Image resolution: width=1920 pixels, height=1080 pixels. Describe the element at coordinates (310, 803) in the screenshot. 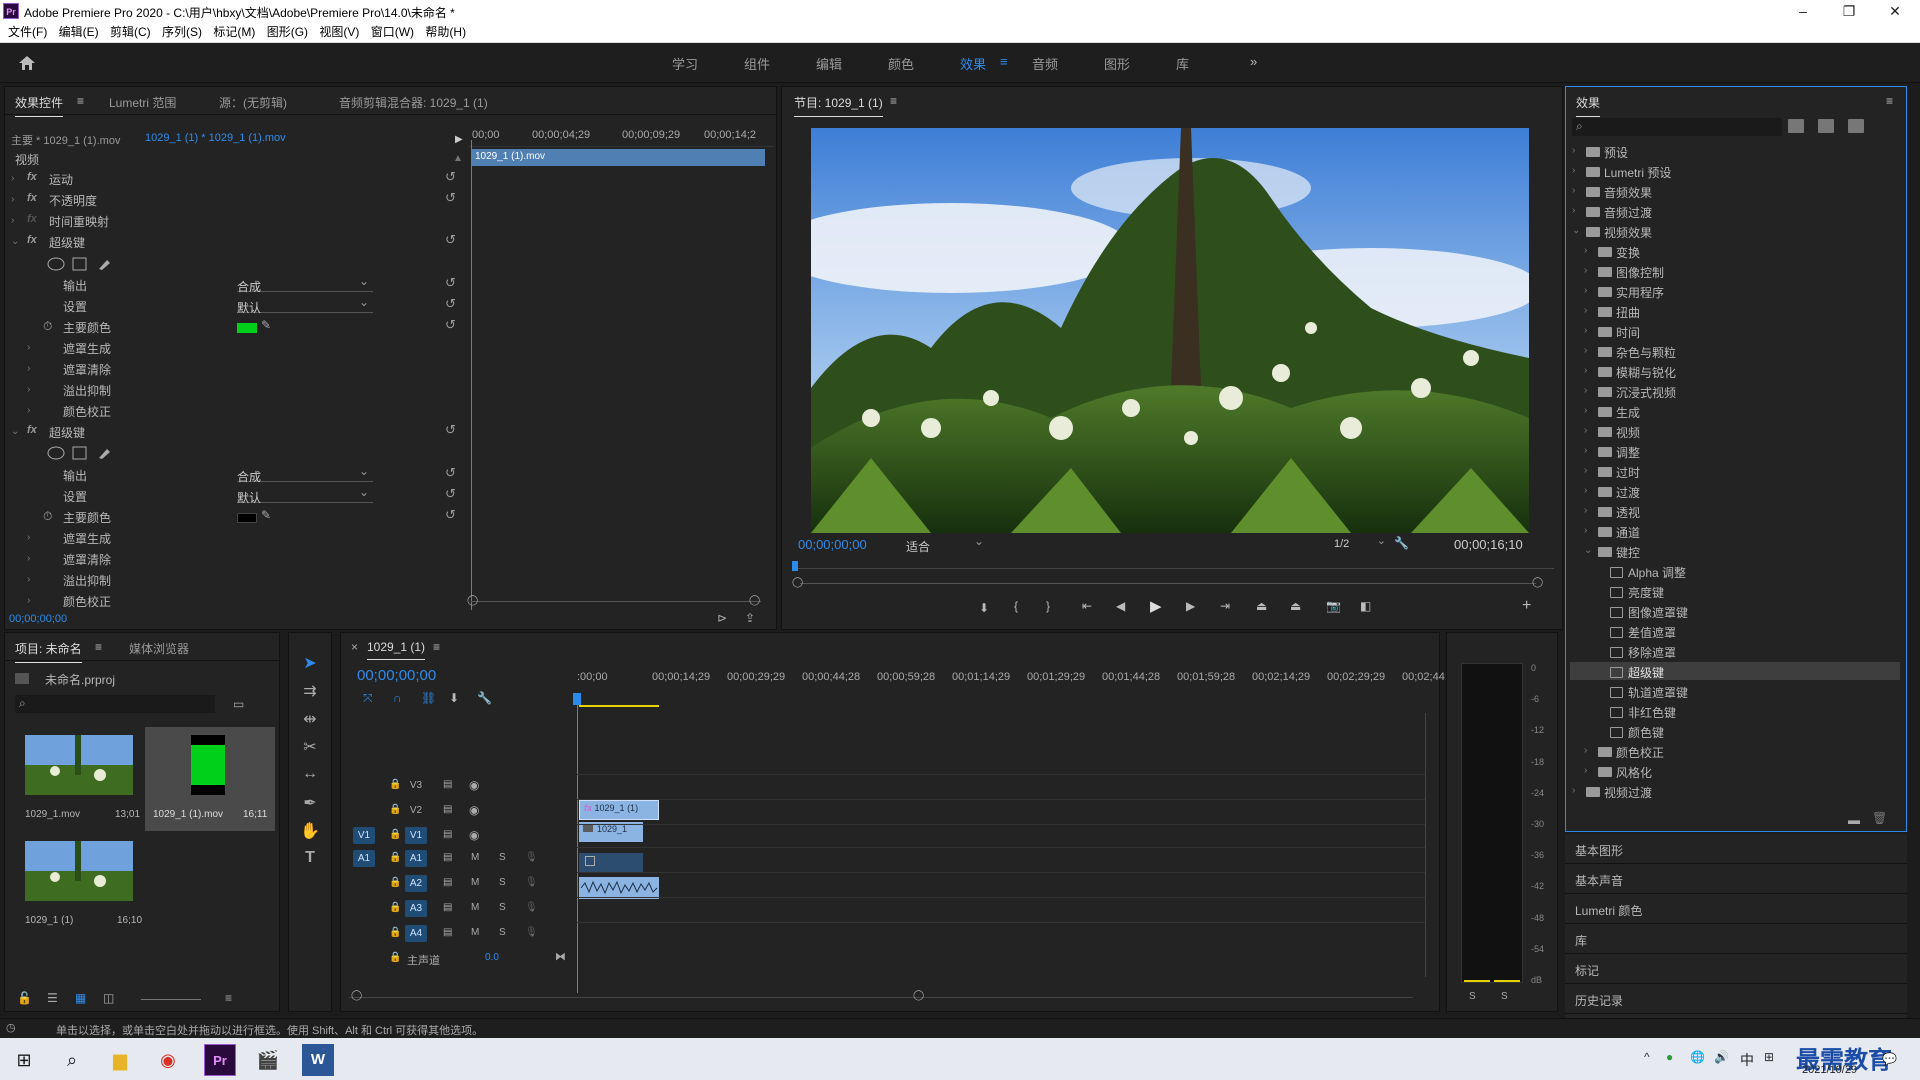

I see `pen-tool-icon: ✒` at that location.